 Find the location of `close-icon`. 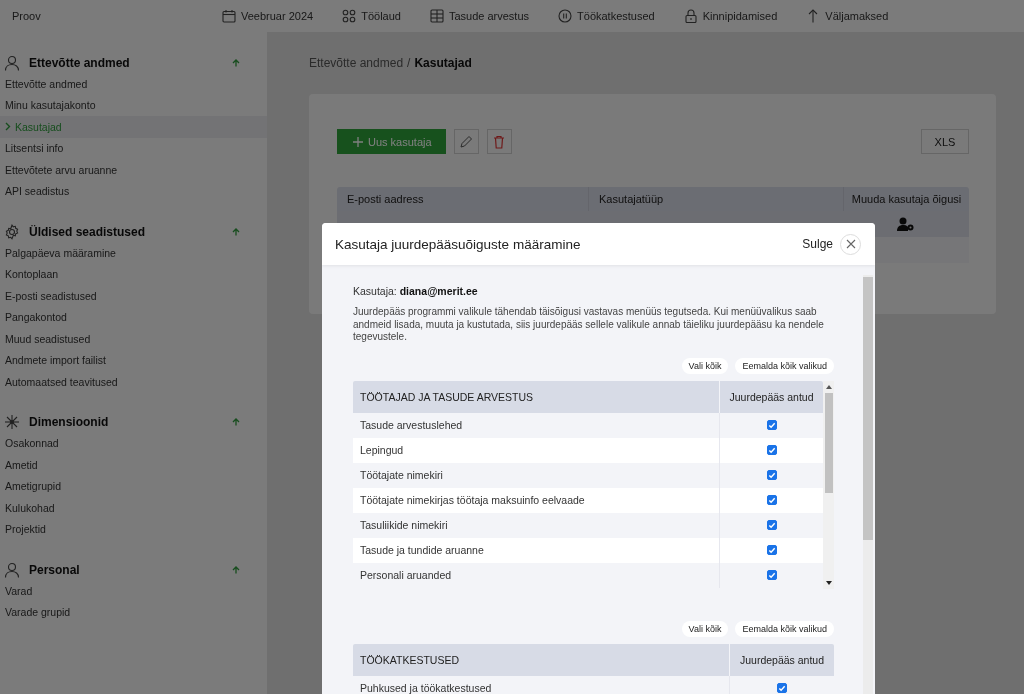

close-icon is located at coordinates (850, 244).